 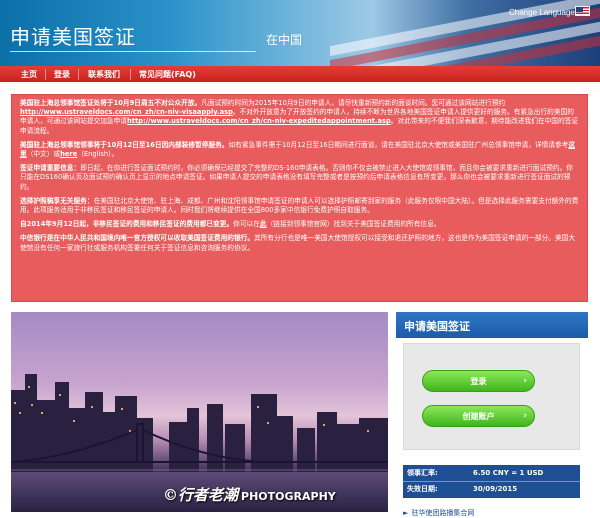 What do you see at coordinates (199, 423) in the screenshot?
I see `city-skyline-graphic` at bounding box center [199, 423].